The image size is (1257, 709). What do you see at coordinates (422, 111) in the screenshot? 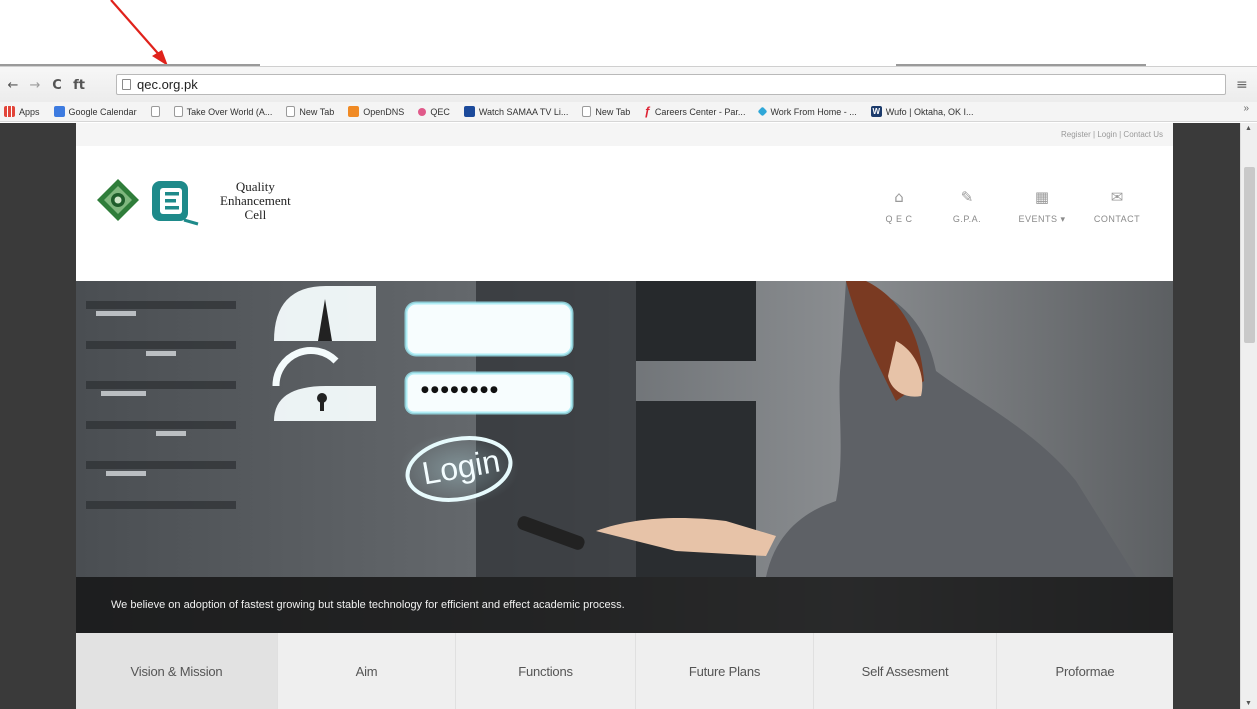
I see `qec-icon` at bounding box center [422, 111].